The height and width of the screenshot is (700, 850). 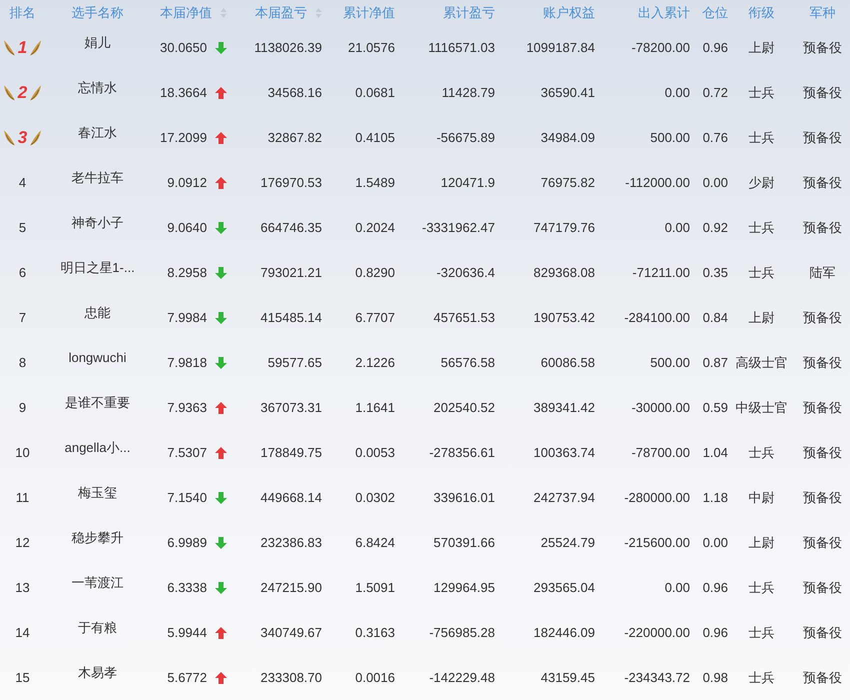 I want to click on table-cell-text: 5.6772, so click(x=187, y=677).